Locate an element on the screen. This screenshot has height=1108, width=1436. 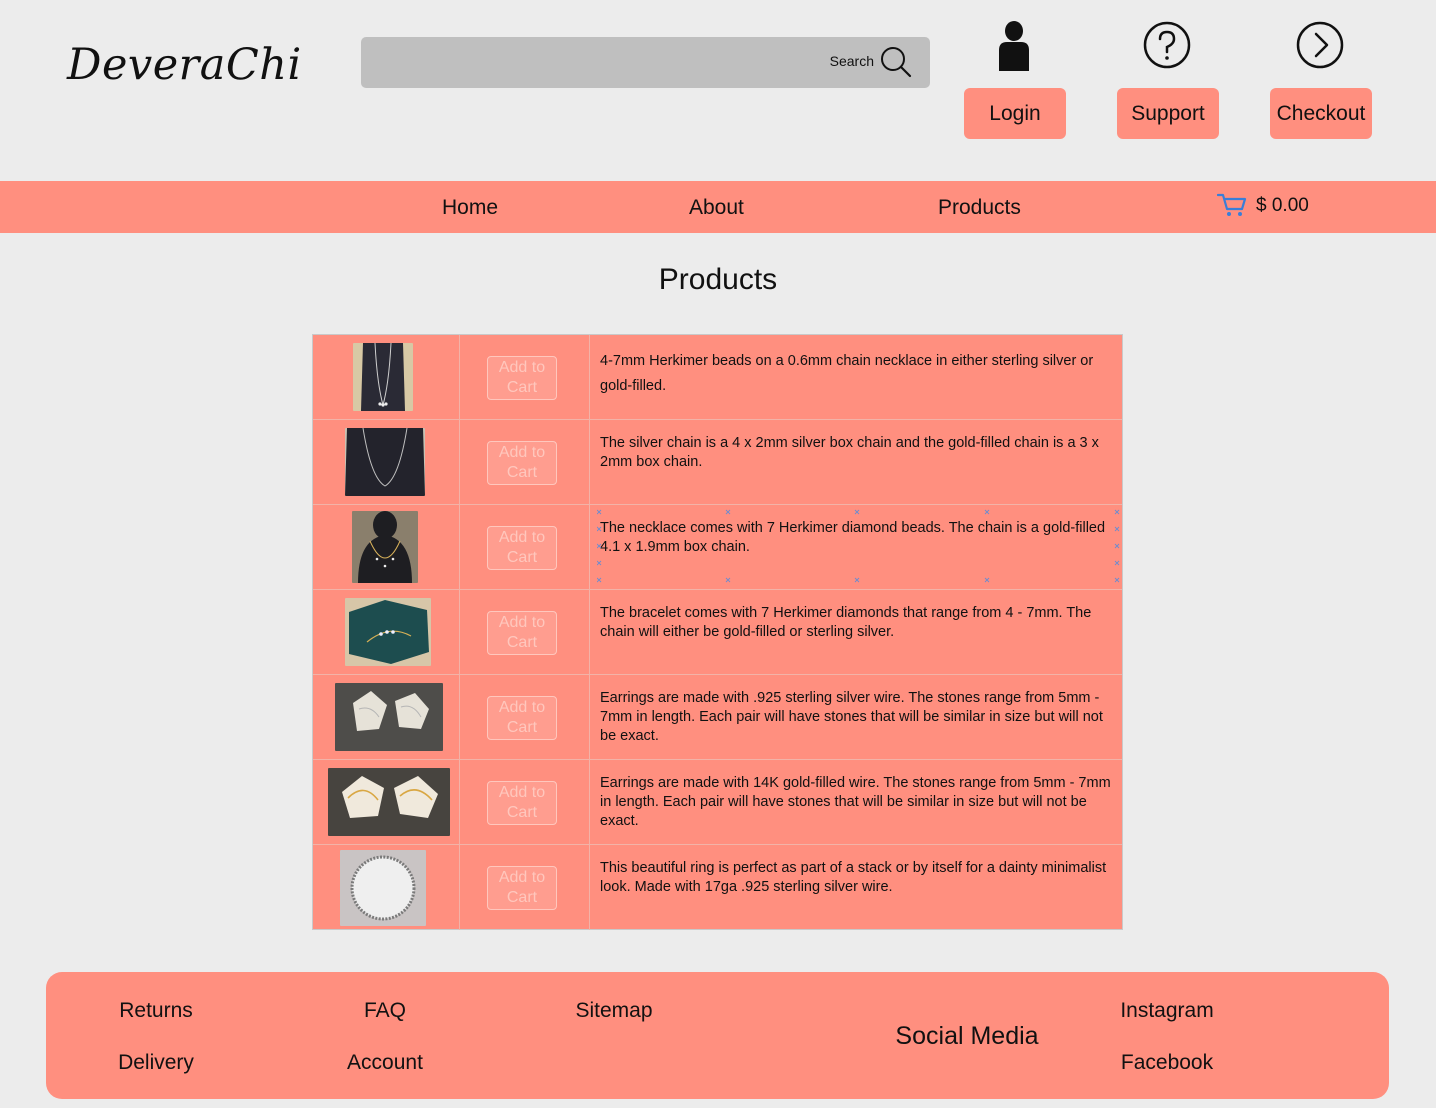
footer-link-account: Account is located at coordinates (385, 1063).